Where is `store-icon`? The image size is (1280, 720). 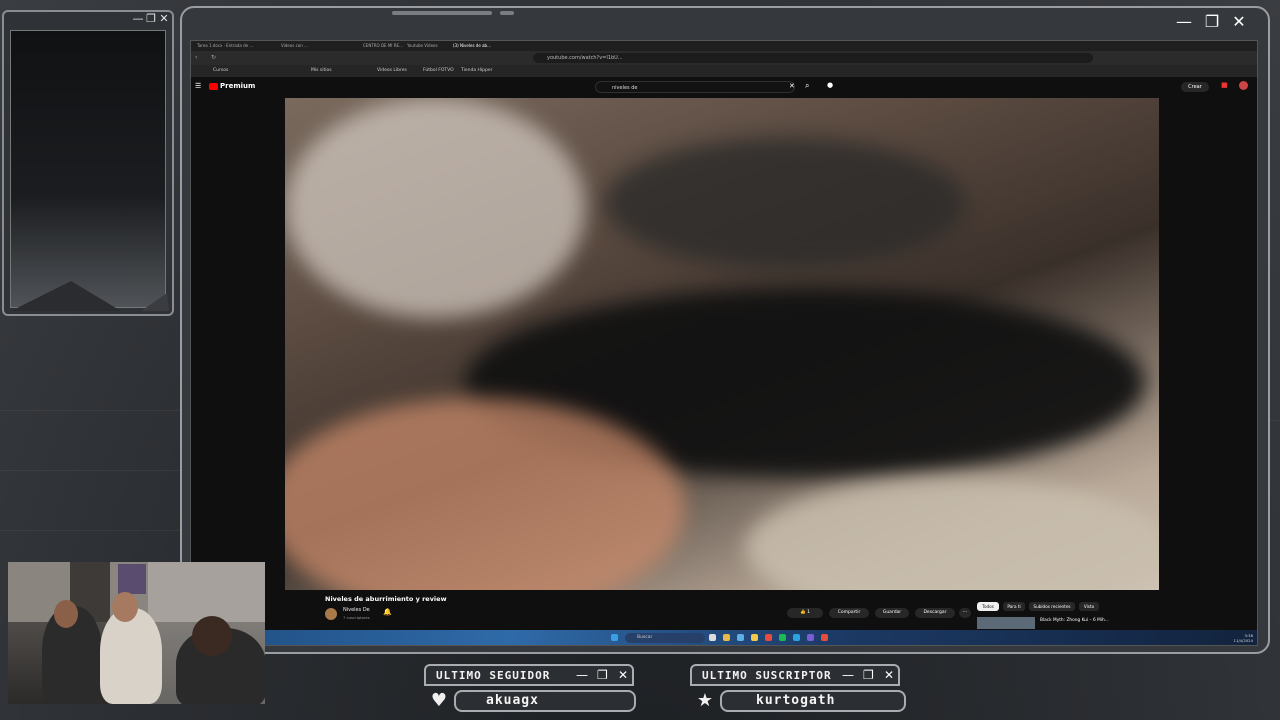
store-icon is located at coordinates (740, 637).